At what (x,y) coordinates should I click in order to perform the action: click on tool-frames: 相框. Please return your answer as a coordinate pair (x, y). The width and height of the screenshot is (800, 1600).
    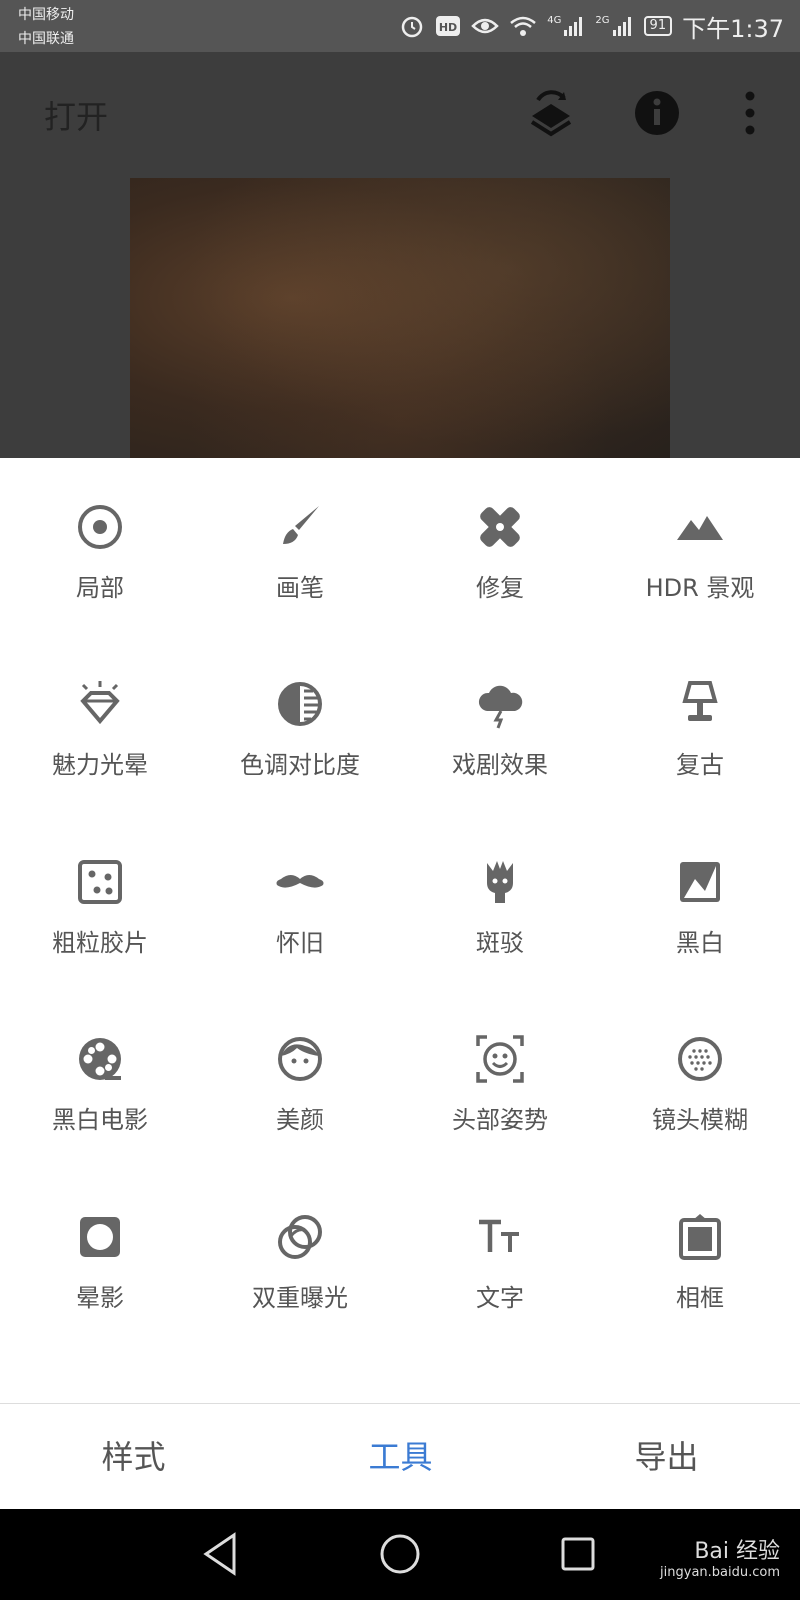
    Looking at the image, I should click on (700, 1243).